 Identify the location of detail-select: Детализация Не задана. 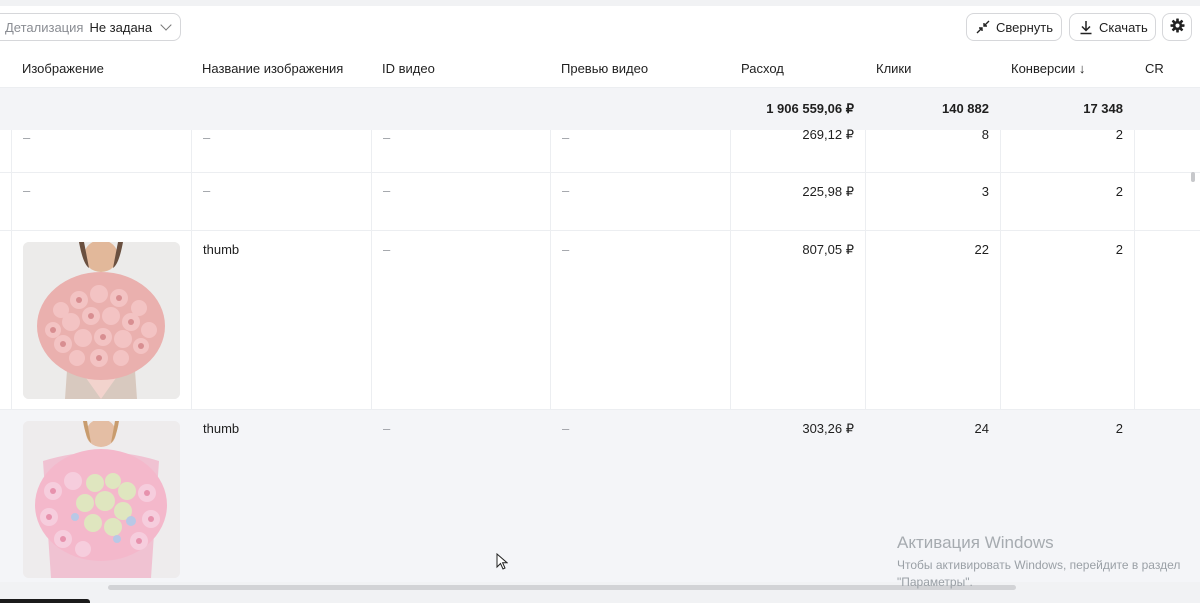
(91, 27).